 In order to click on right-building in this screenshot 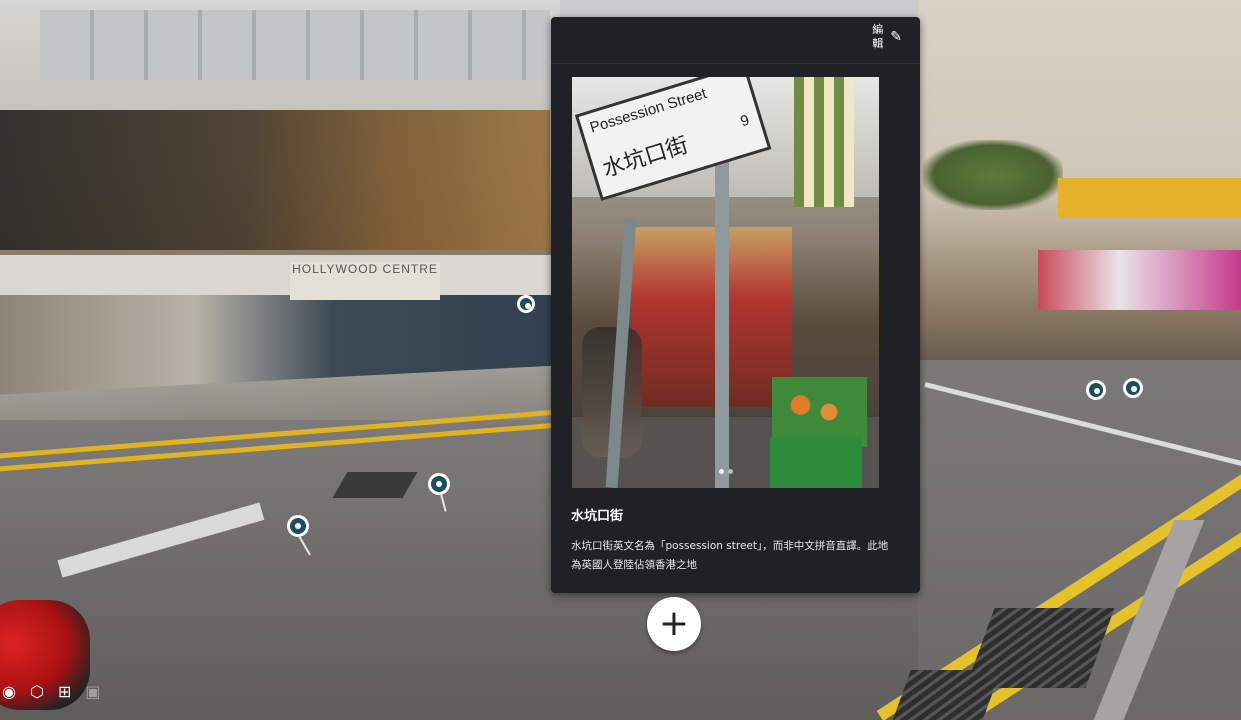, I will do `click(1079, 190)`.